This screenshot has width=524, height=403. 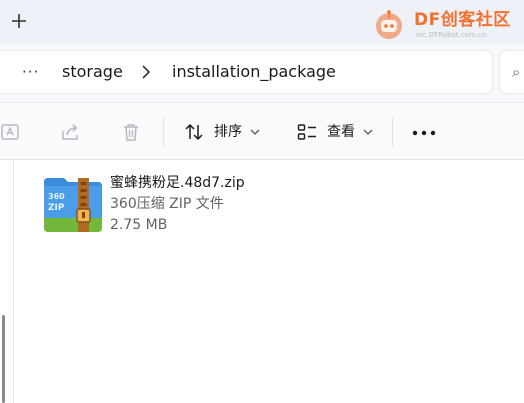 What do you see at coordinates (516, 72) in the screenshot?
I see `search-icon: ⌕` at bounding box center [516, 72].